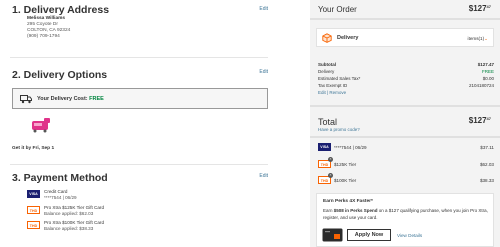  What do you see at coordinates (60, 178) in the screenshot?
I see `payment-method-title: 3. Payment Method` at bounding box center [60, 178].